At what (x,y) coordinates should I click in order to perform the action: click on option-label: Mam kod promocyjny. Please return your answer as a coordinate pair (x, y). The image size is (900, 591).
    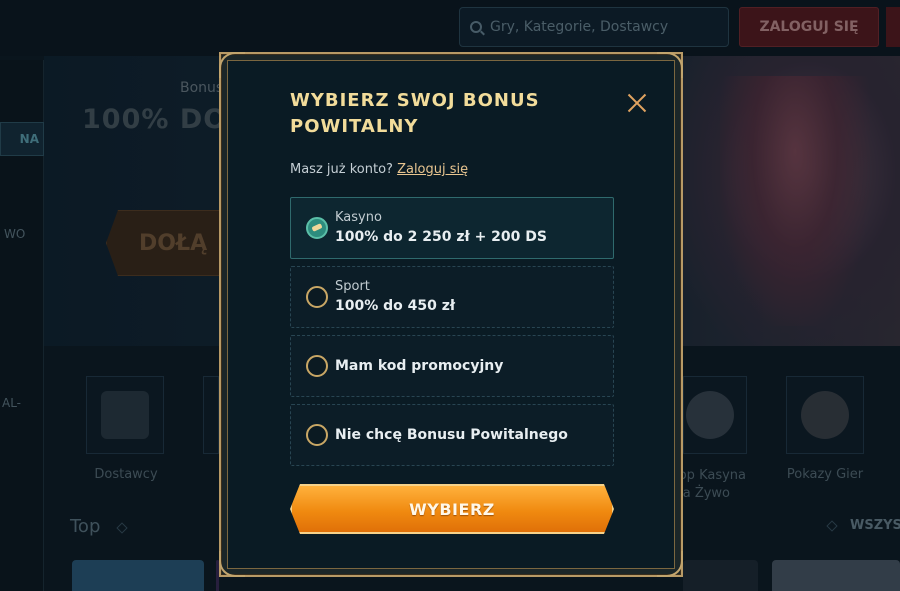
    Looking at the image, I should click on (419, 366).